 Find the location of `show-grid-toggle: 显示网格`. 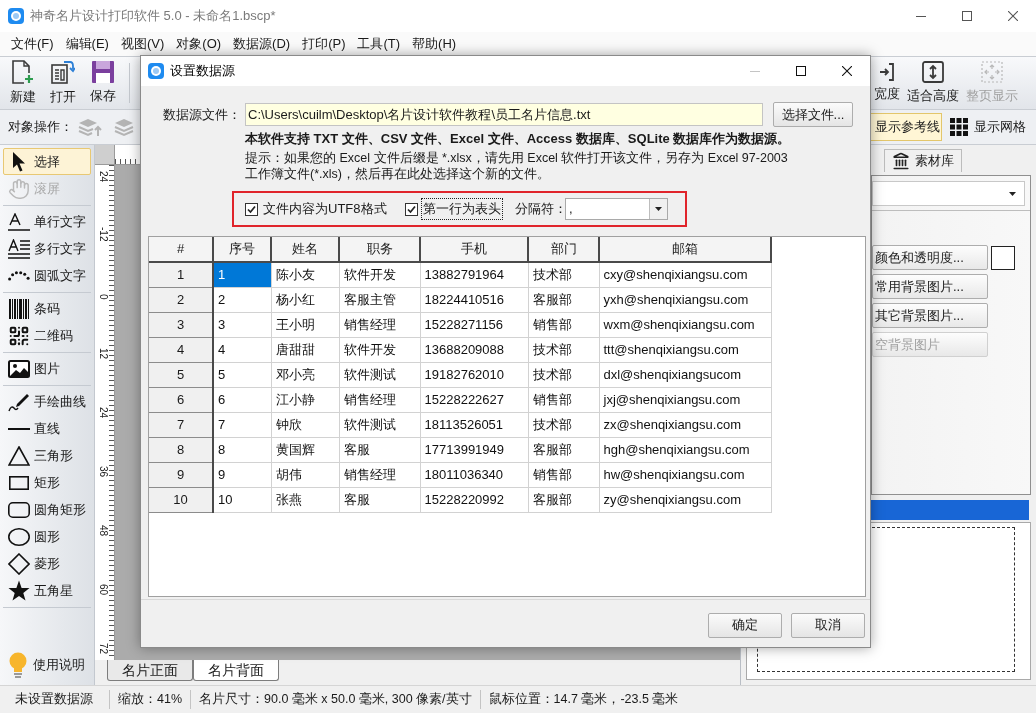

show-grid-toggle: 显示网格 is located at coordinates (988, 127).